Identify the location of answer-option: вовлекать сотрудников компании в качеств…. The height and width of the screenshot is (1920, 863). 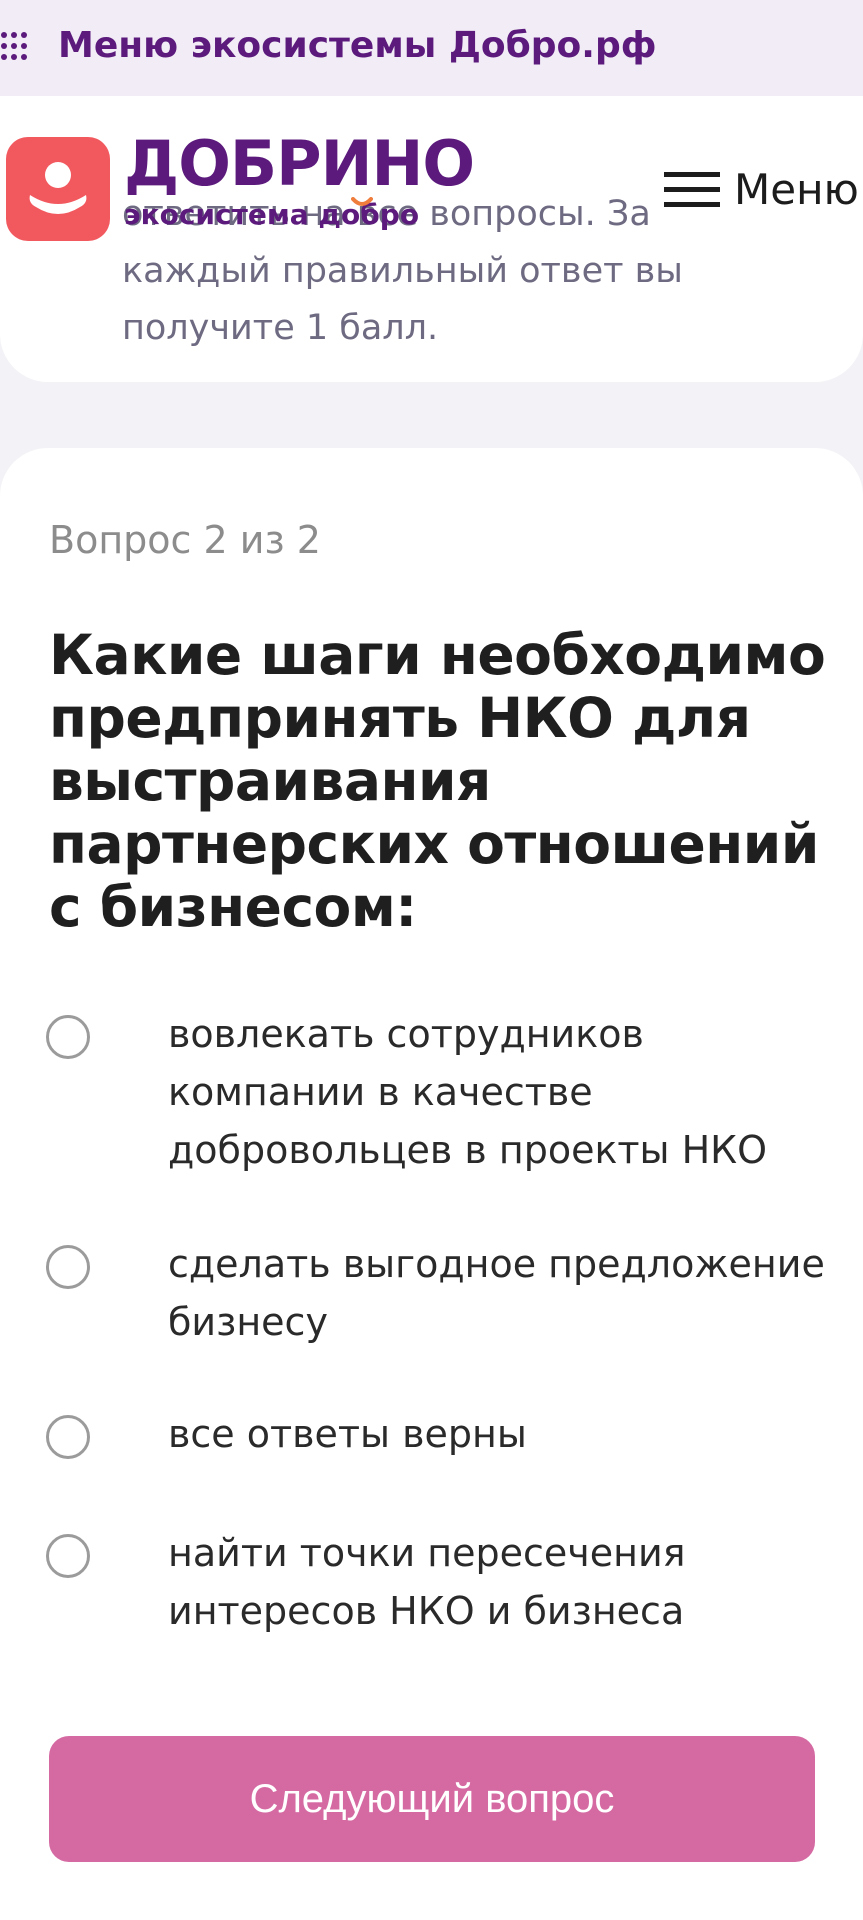
(441, 1092).